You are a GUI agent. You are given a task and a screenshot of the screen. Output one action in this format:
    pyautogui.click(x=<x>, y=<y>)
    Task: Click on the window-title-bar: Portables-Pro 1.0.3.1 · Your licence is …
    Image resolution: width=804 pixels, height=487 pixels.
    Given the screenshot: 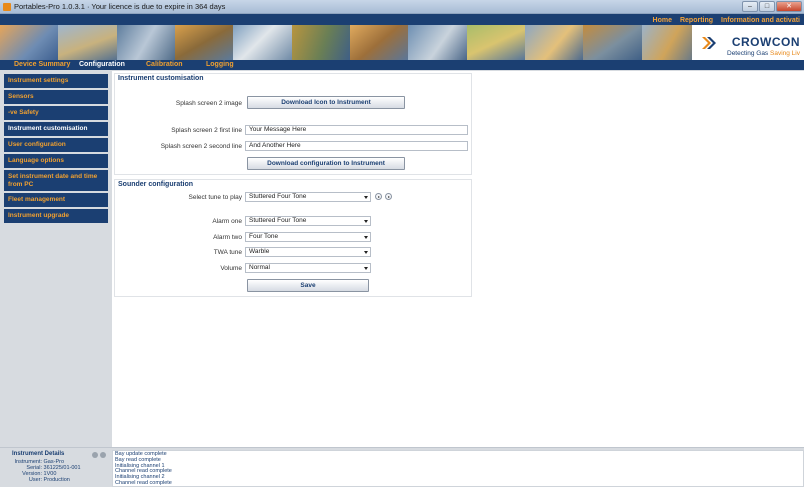 What is the action you would take?
    pyautogui.click(x=402, y=7)
    